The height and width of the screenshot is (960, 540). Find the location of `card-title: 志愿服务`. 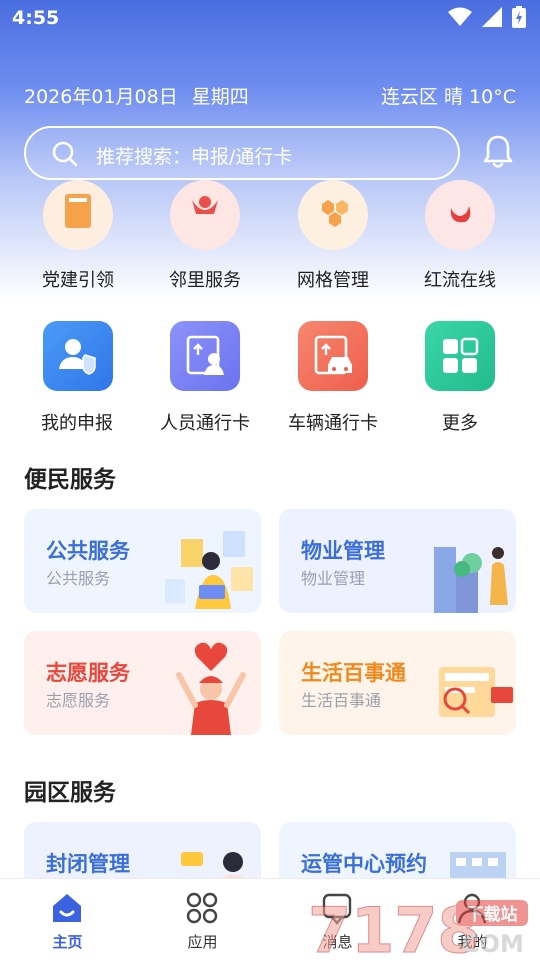

card-title: 志愿服务 is located at coordinates (88, 673).